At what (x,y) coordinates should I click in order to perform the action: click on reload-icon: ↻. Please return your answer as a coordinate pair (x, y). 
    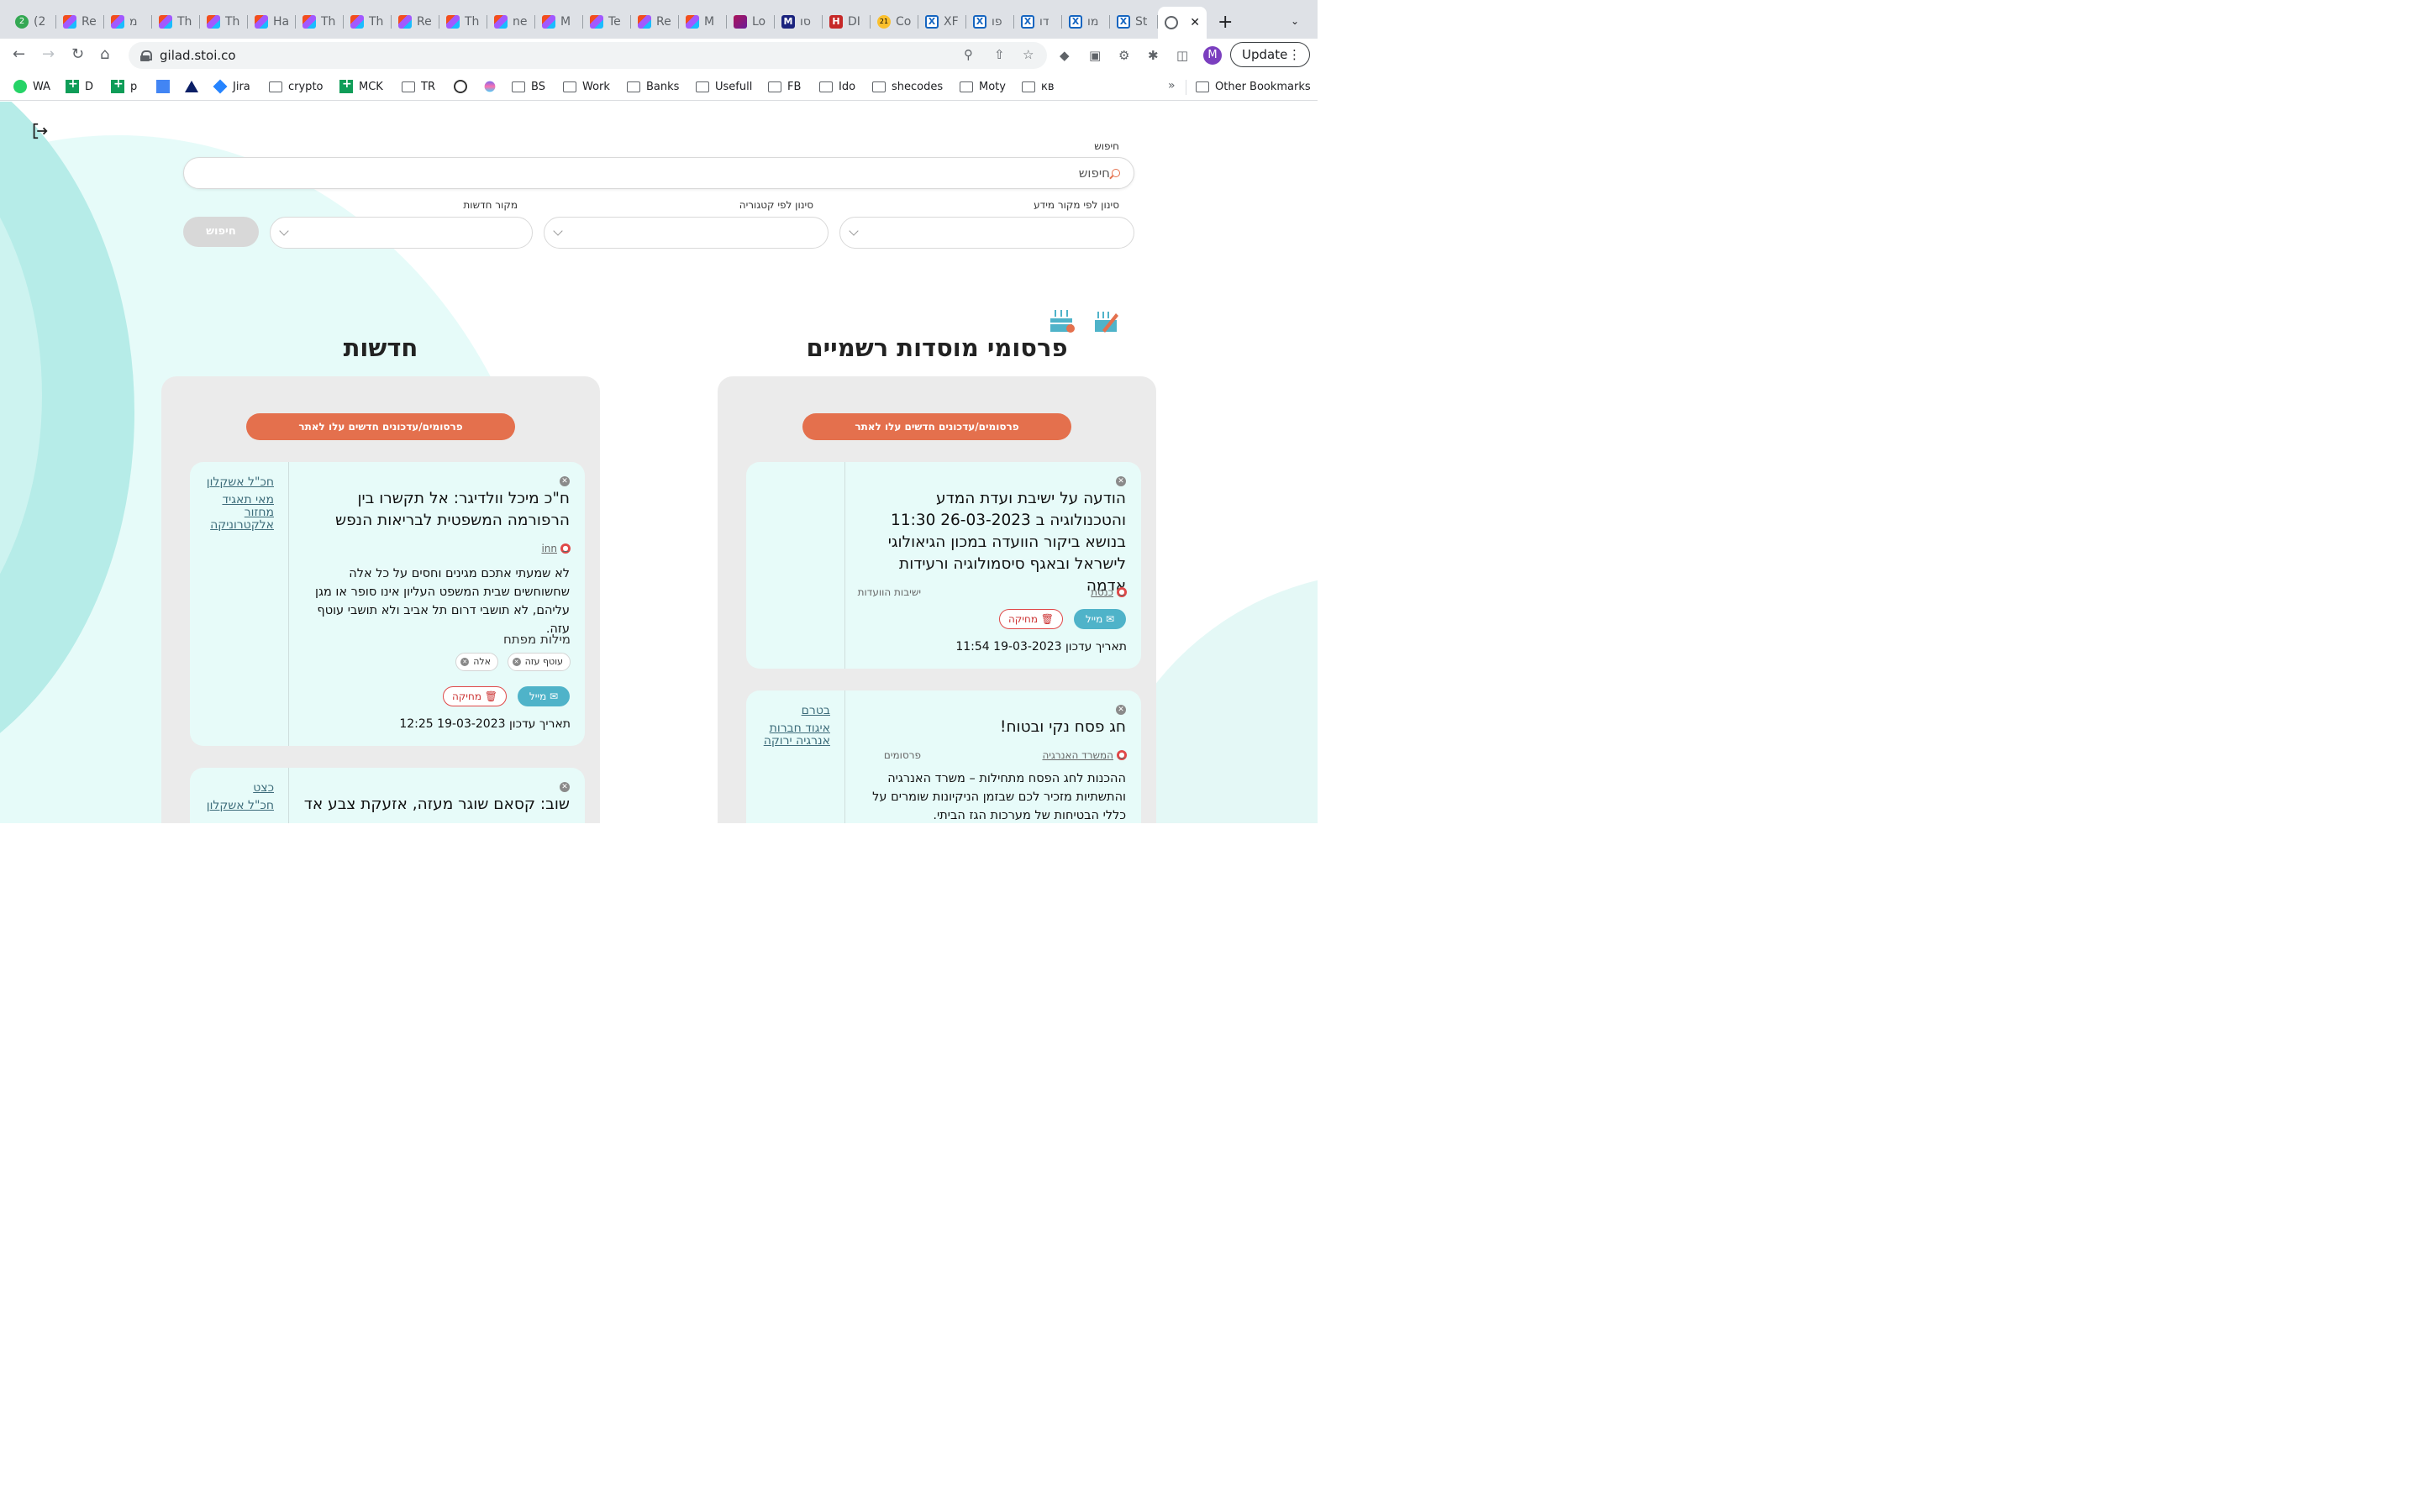
    Looking at the image, I should click on (77, 54).